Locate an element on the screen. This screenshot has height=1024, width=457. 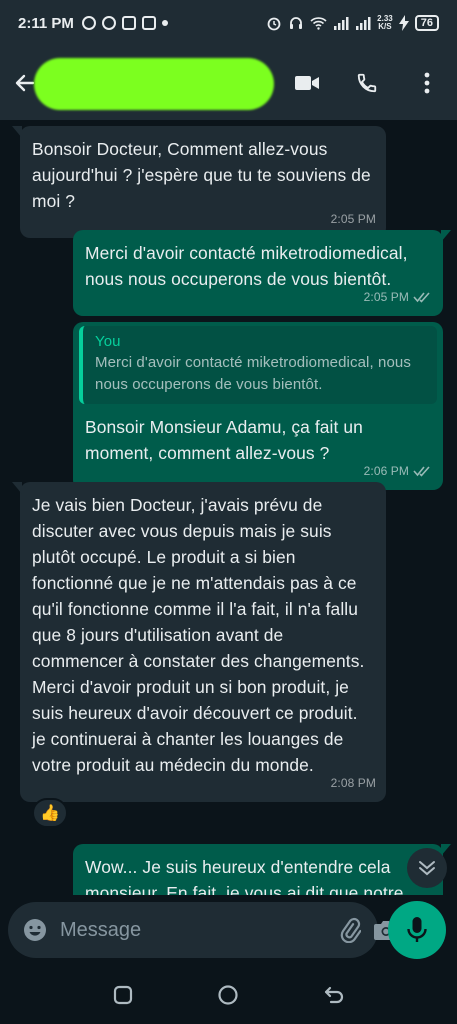
battery-level: 76 is located at coordinates (426, 23).